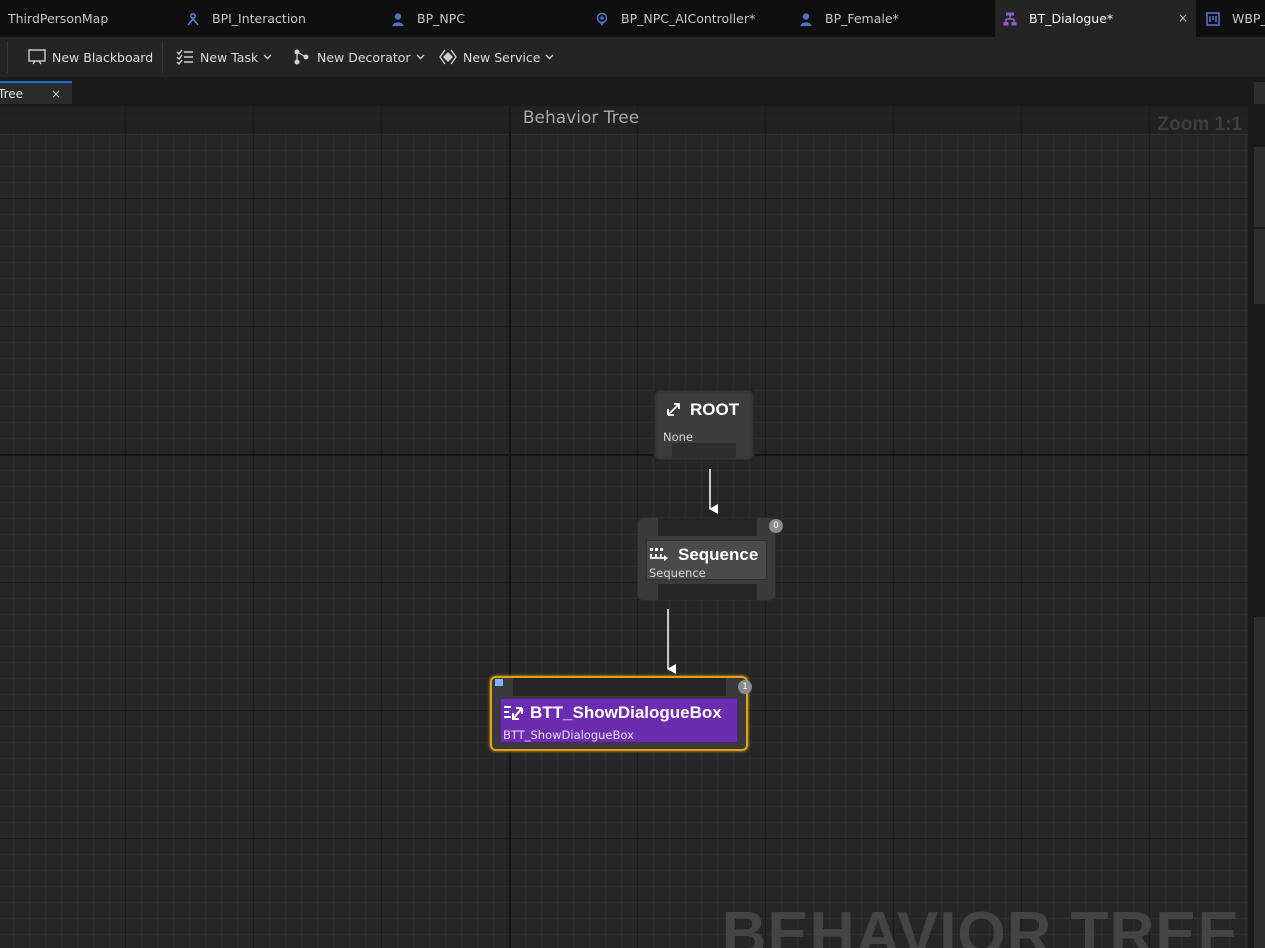  I want to click on new-task-button: New Task, so click(224, 57).